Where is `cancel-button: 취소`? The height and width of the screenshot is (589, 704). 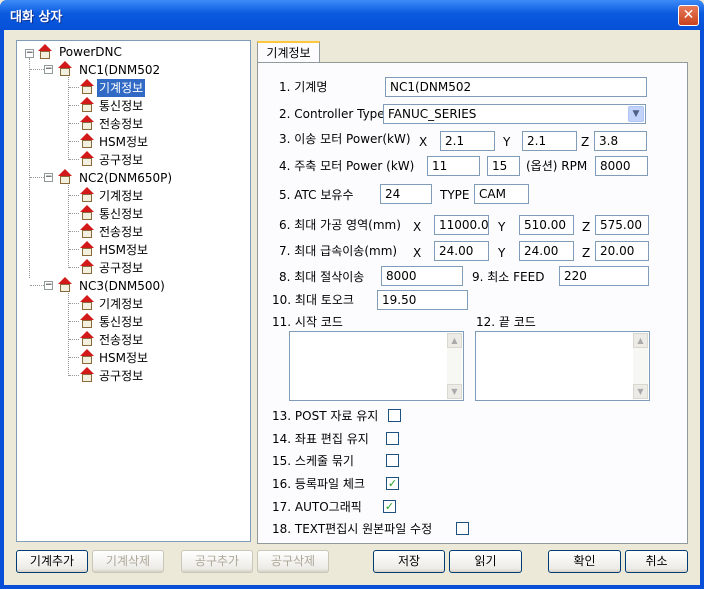 cancel-button: 취소 is located at coordinates (656, 561).